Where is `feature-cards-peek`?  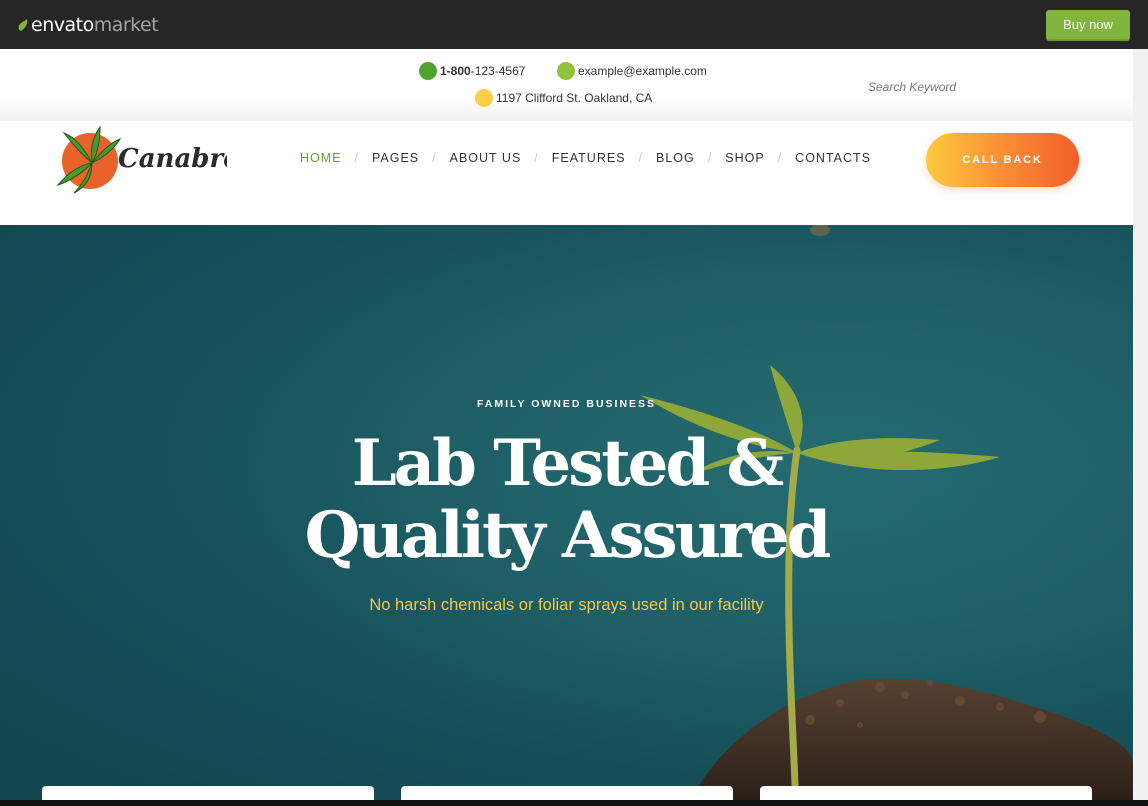
feature-cards-peek is located at coordinates (566, 793).